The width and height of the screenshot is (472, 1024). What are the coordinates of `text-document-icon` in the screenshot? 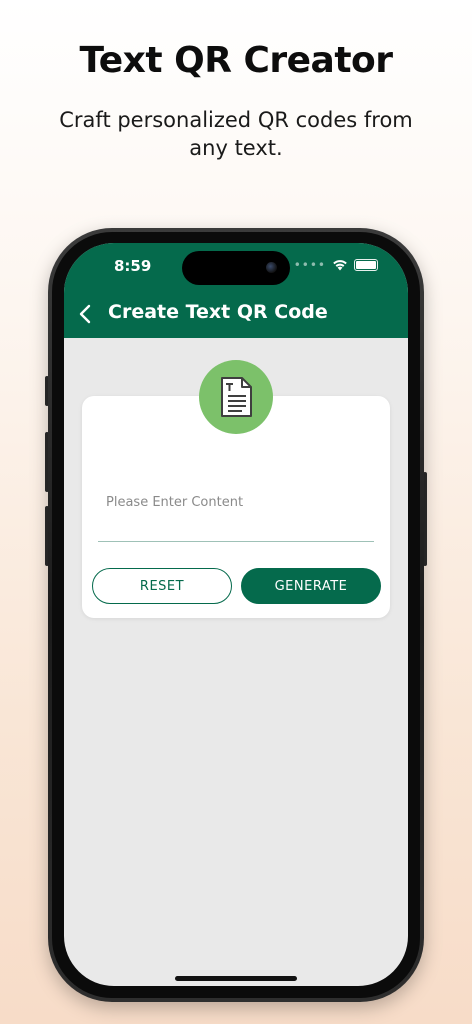 It's located at (236, 397).